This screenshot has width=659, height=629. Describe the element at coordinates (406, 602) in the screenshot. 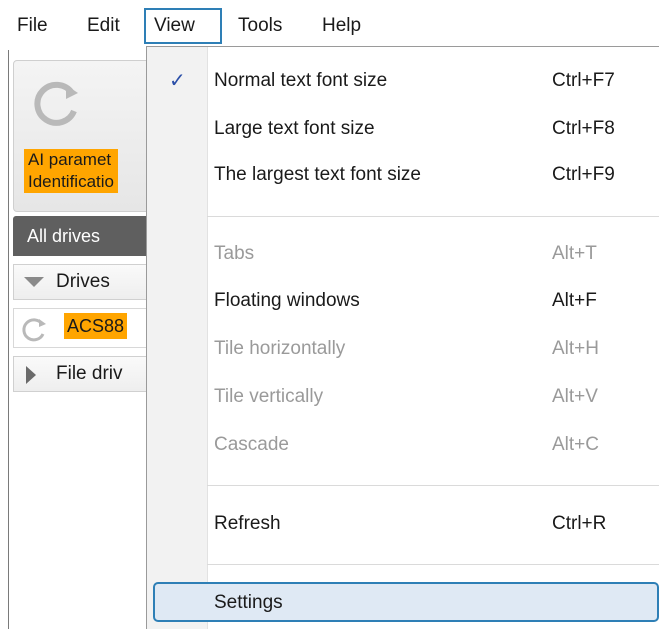

I see `menu-item-settings: Settings` at that location.